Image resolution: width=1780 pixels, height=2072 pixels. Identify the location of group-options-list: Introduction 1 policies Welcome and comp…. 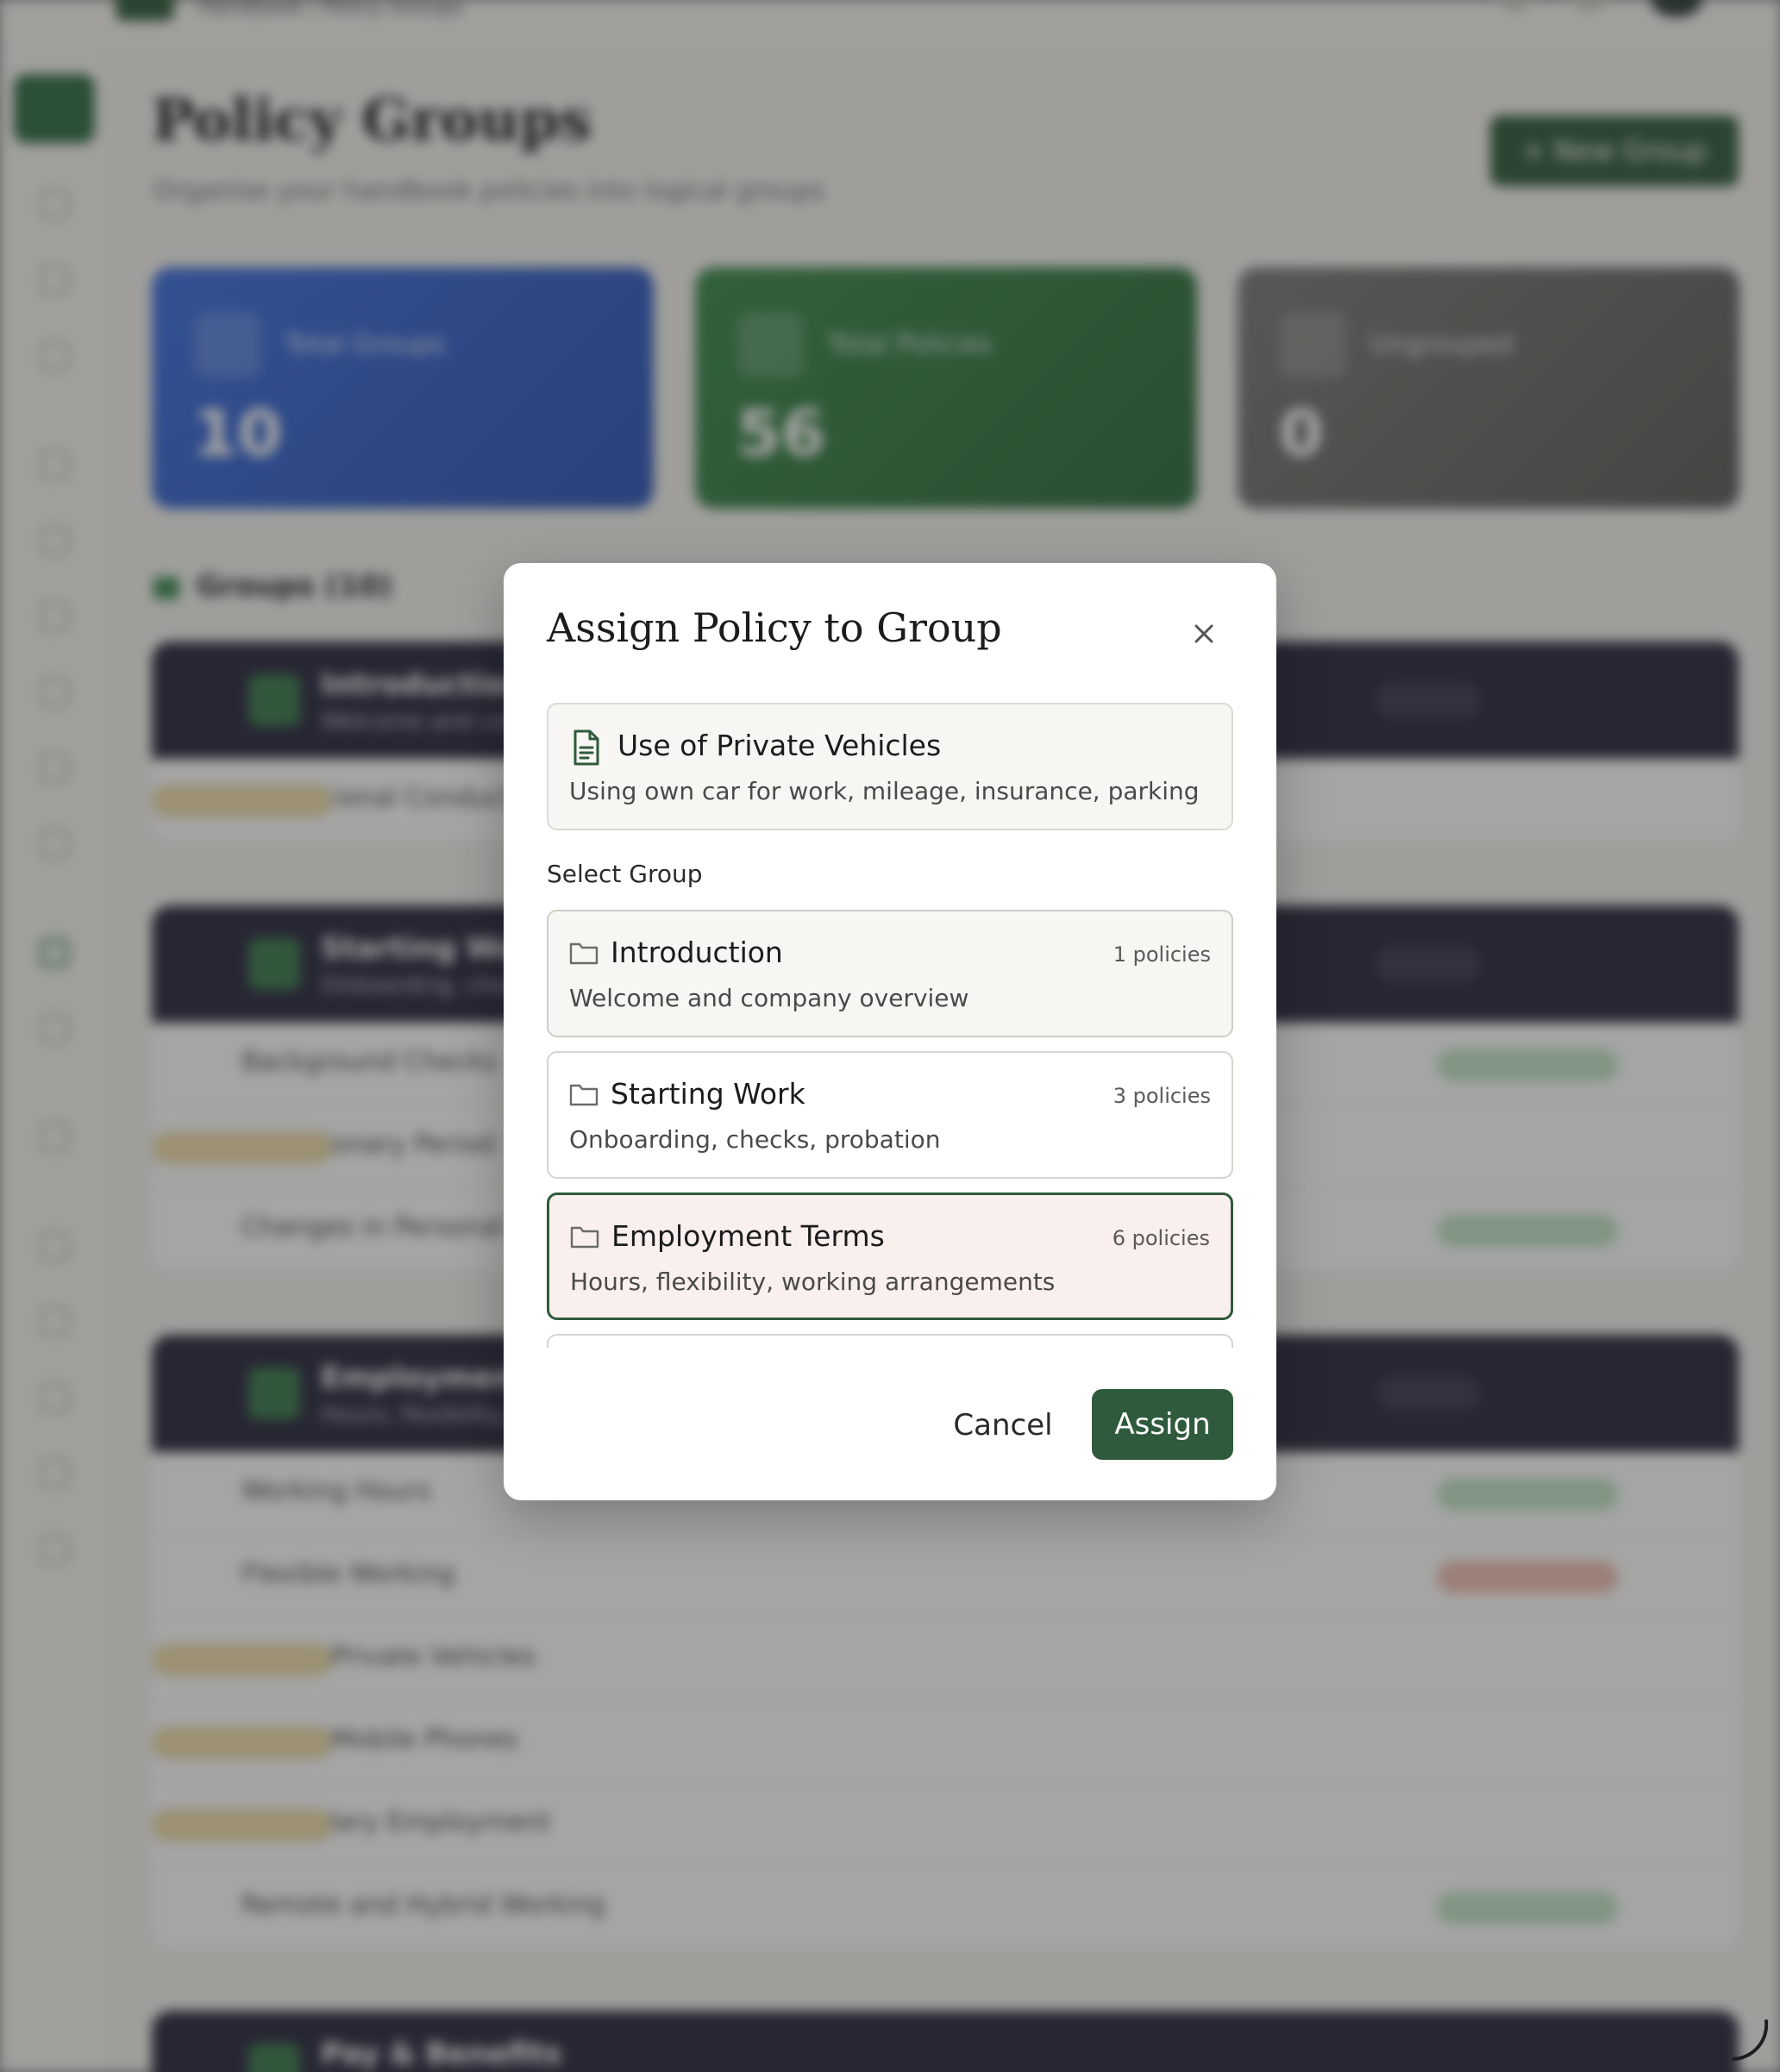
(890, 1129).